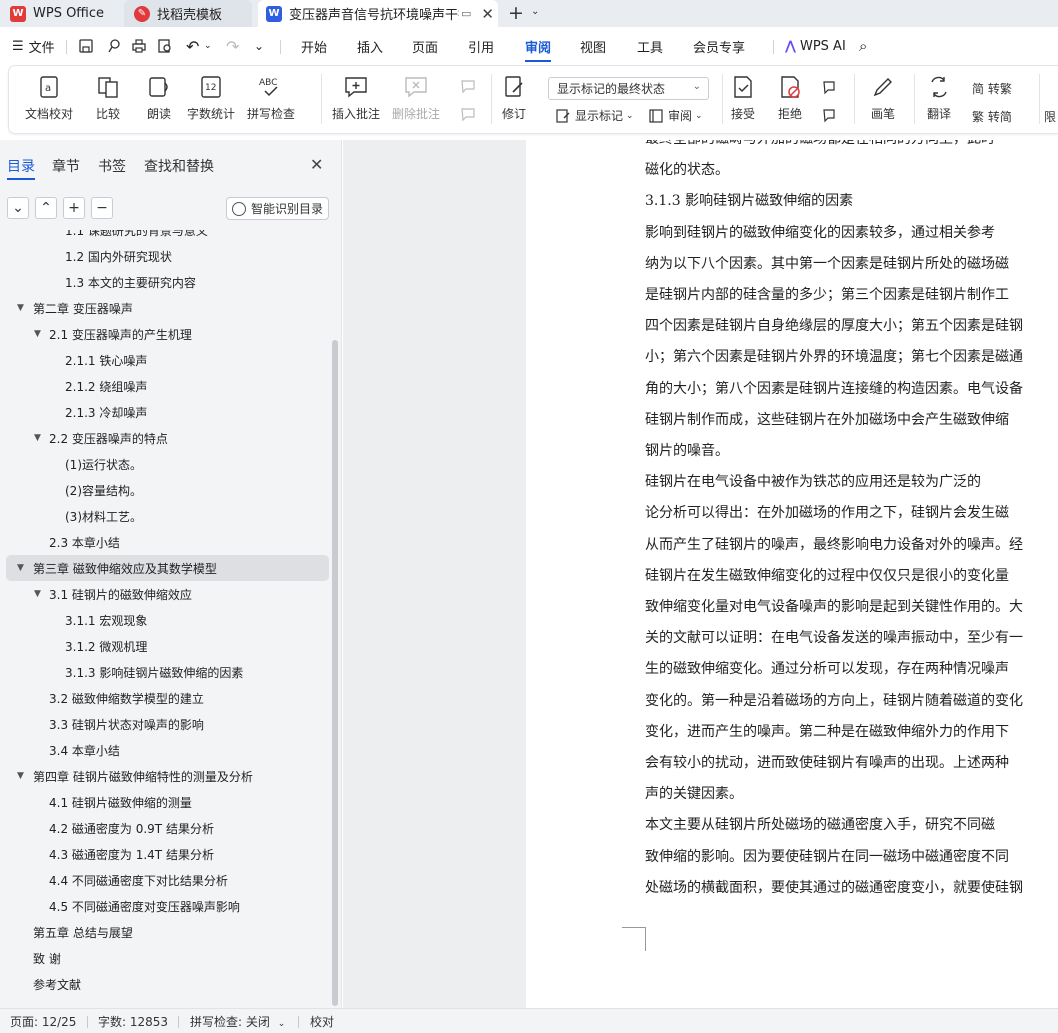  What do you see at coordinates (516, 13) in the screenshot?
I see `new-tab-icon: +` at bounding box center [516, 13].